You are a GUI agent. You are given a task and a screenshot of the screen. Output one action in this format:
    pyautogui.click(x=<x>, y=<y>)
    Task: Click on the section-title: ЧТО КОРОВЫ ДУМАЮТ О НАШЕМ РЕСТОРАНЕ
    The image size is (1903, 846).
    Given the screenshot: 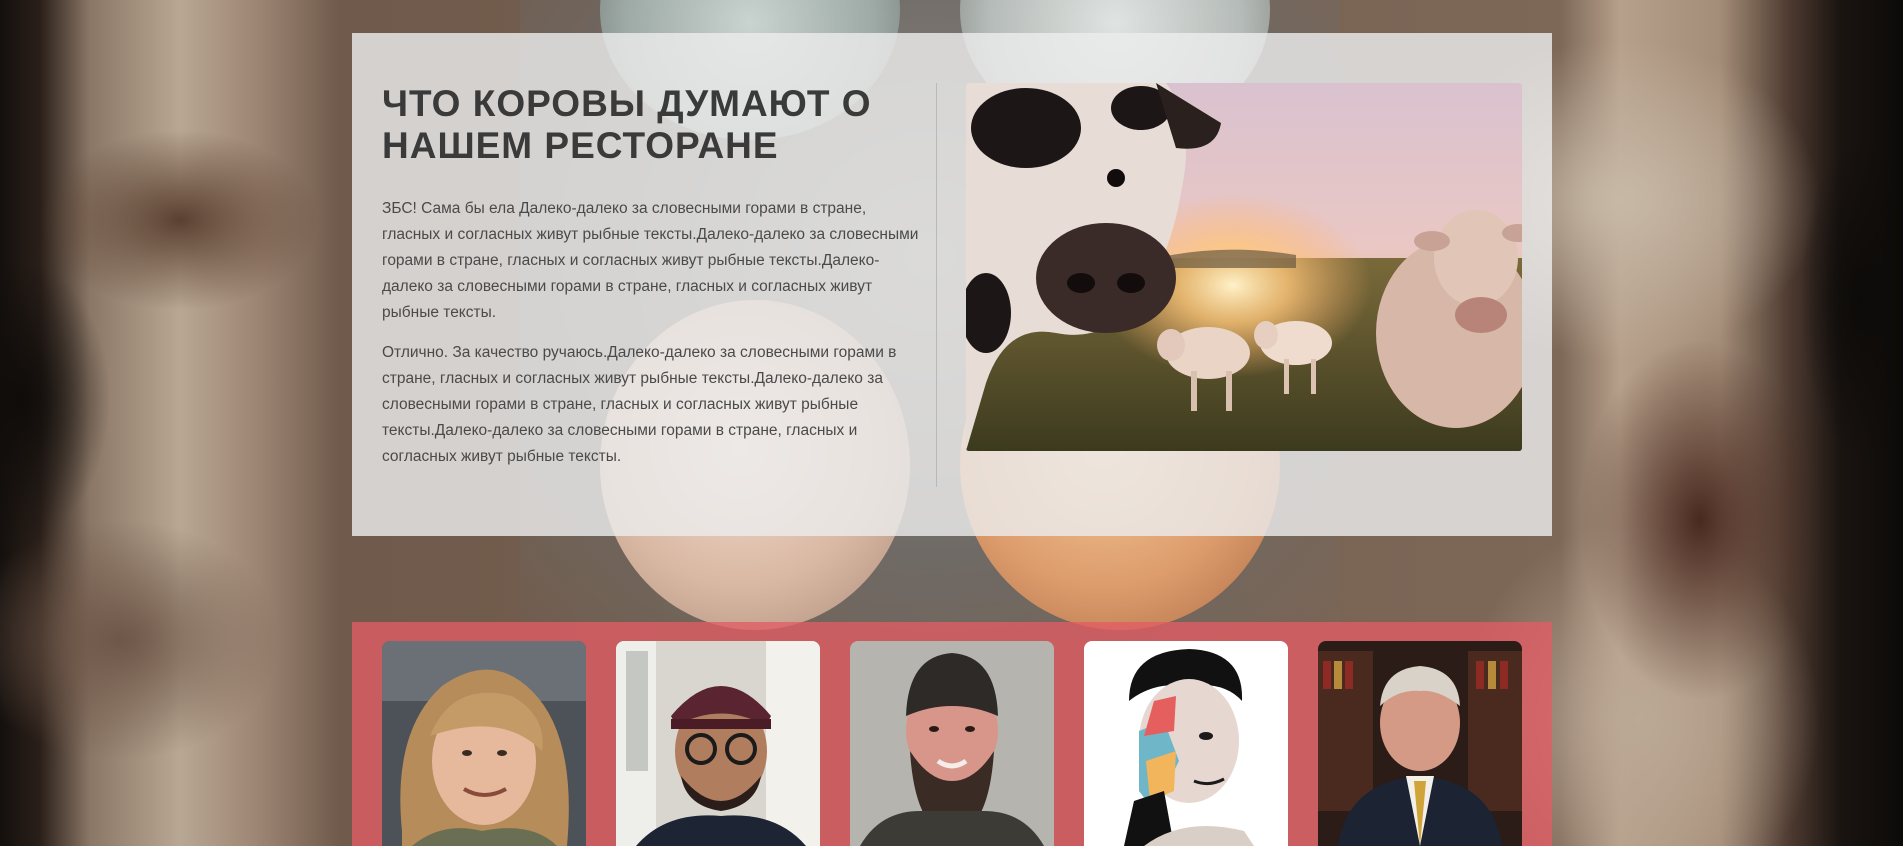 What is the action you would take?
    pyautogui.click(x=627, y=124)
    